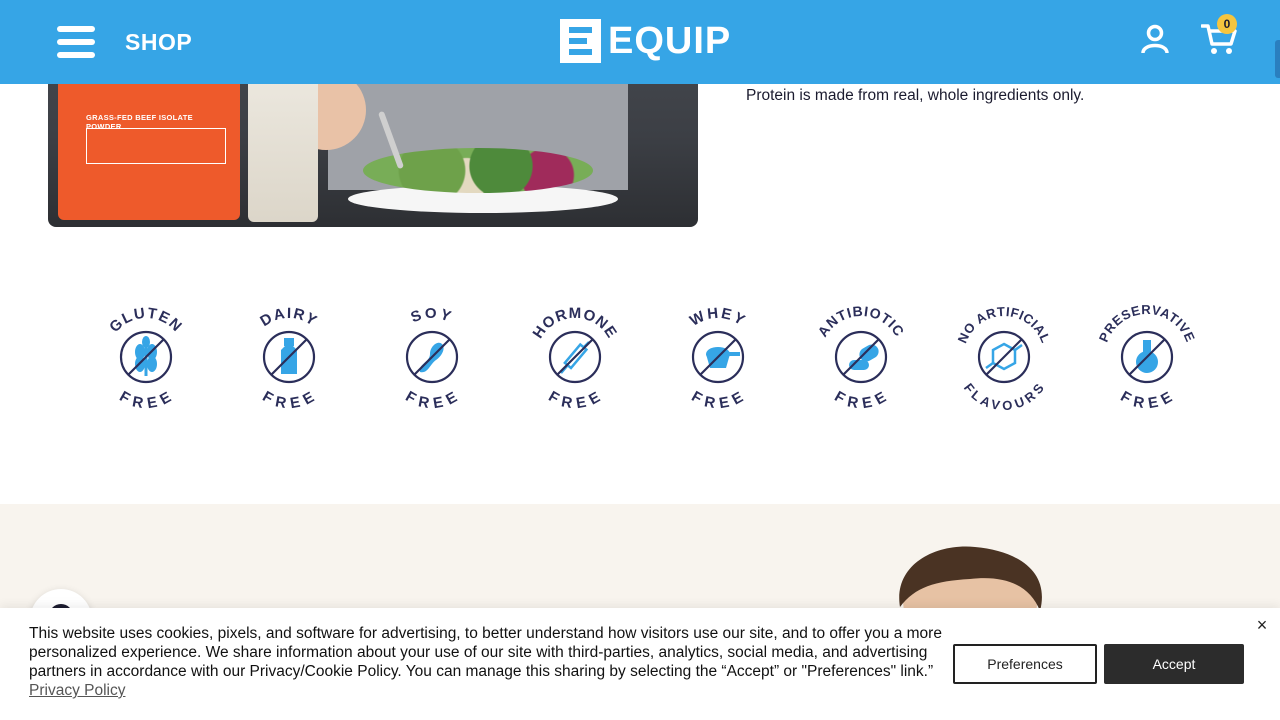  What do you see at coordinates (864, 357) in the screenshot?
I see `pill-icon` at bounding box center [864, 357].